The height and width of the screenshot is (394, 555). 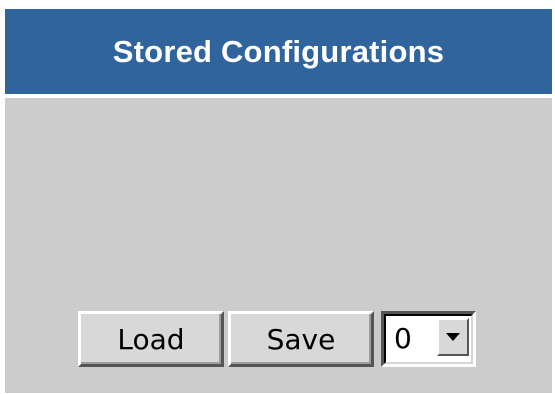 I want to click on load-button: Load, so click(x=151, y=339).